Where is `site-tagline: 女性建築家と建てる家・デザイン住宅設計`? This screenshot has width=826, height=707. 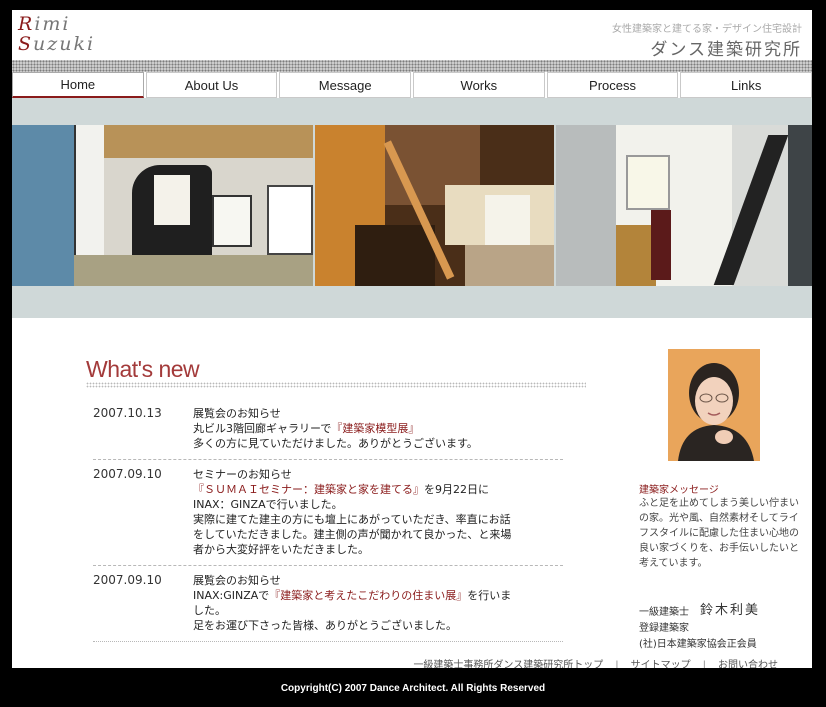 site-tagline: 女性建築家と建てる家・デザイン住宅設計 is located at coordinates (707, 29).